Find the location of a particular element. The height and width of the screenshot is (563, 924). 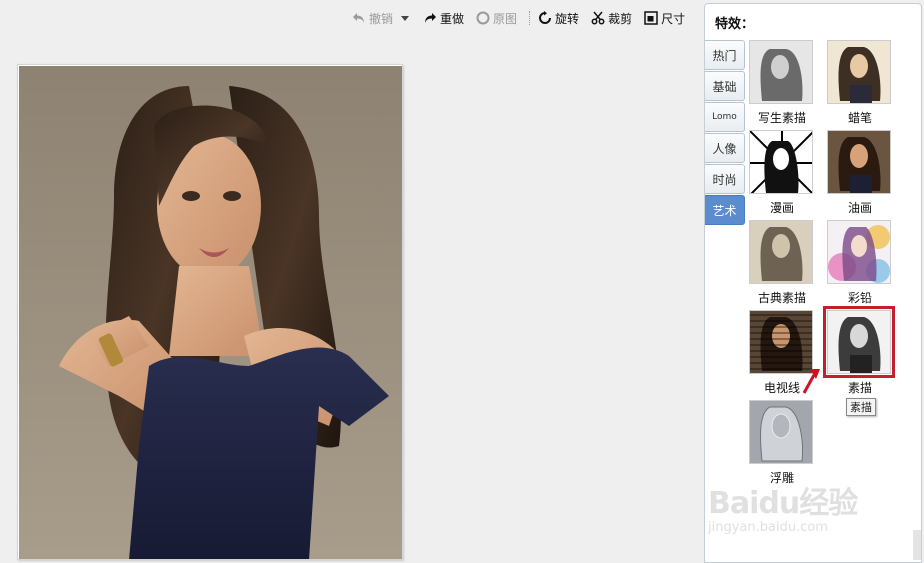

effect-color-pencil: 彩铅 is located at coordinates (860, 263).